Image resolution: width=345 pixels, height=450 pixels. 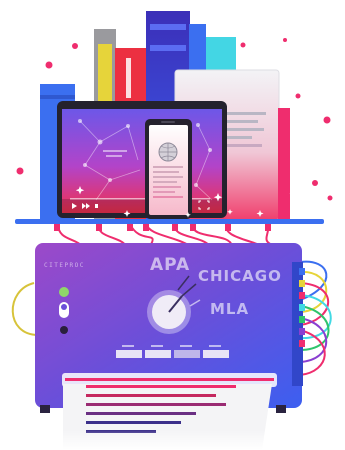 I want to click on brand-label: CITEPROC, so click(x=64, y=265).